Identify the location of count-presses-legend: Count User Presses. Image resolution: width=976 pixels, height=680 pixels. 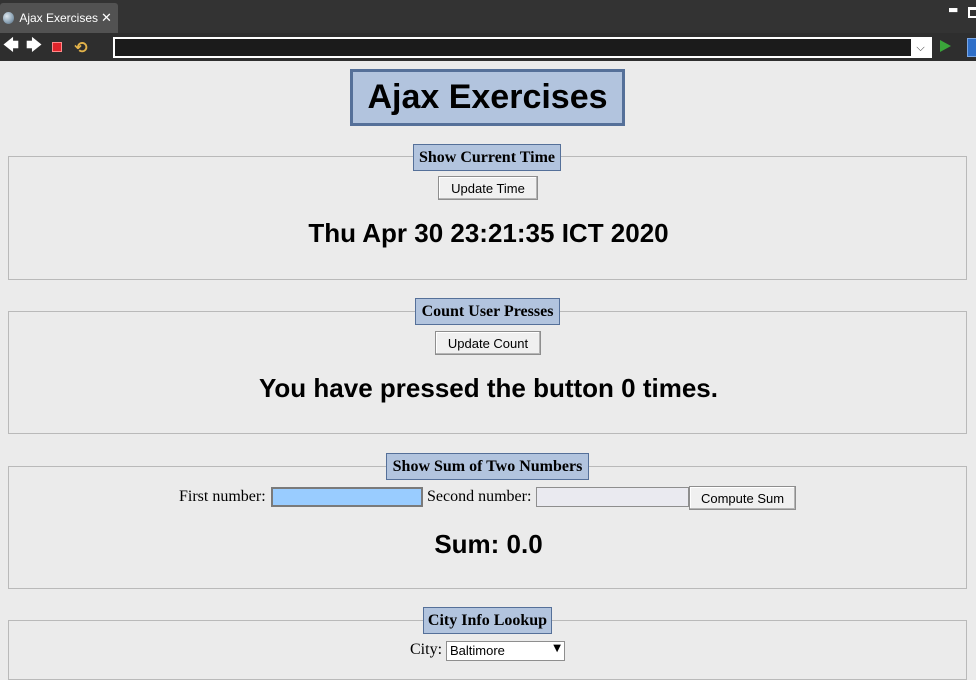
(487, 311).